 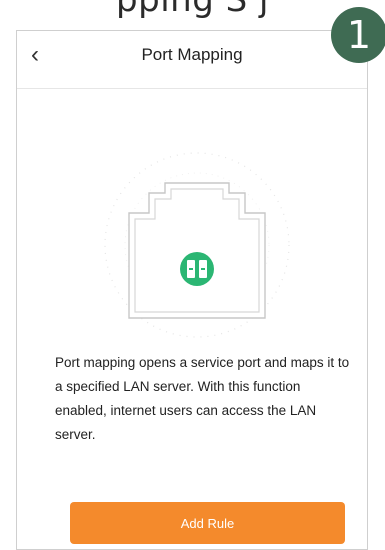 I want to click on step-badge: 1, so click(x=358, y=35).